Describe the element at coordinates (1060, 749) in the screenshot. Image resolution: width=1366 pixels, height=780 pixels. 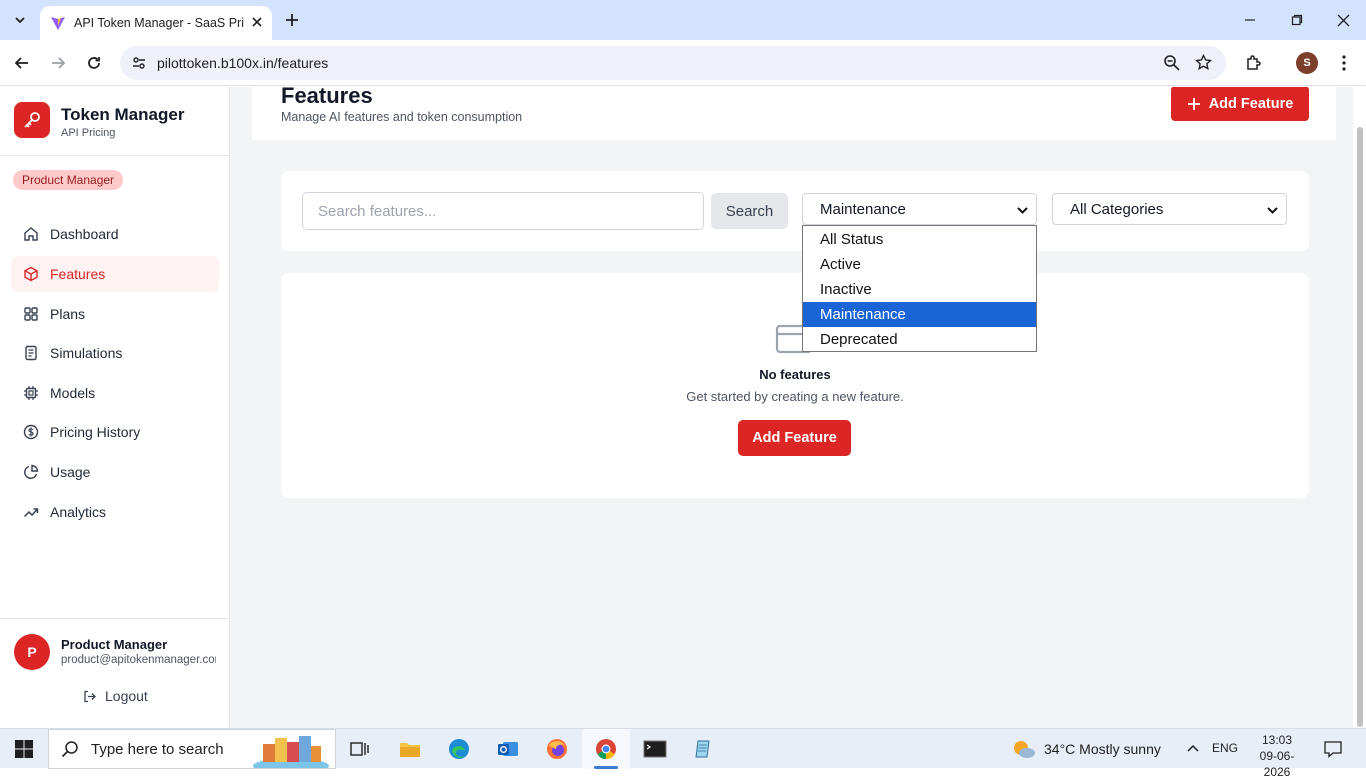
I see `weather-temp: 34°C` at that location.